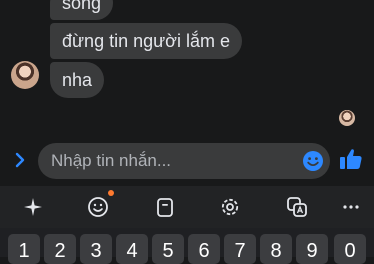  I want to click on key-2: 2, so click(60, 249).